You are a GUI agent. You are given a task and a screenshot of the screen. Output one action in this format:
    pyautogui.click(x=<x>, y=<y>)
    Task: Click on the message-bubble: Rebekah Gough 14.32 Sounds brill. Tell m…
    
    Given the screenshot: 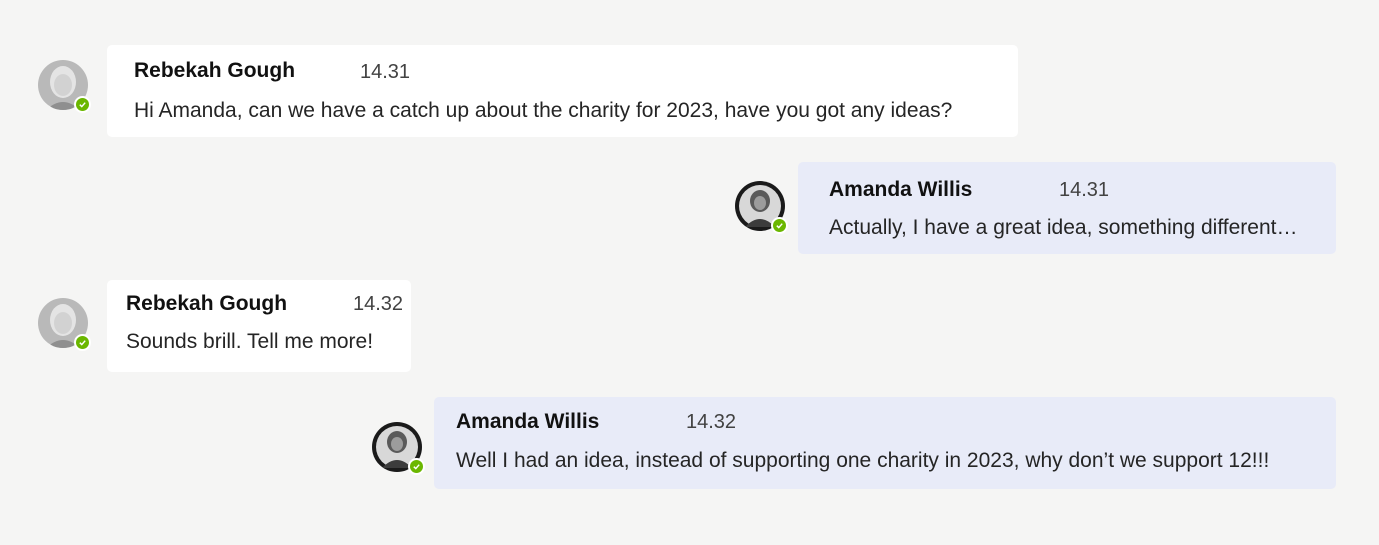 What is the action you would take?
    pyautogui.click(x=259, y=326)
    